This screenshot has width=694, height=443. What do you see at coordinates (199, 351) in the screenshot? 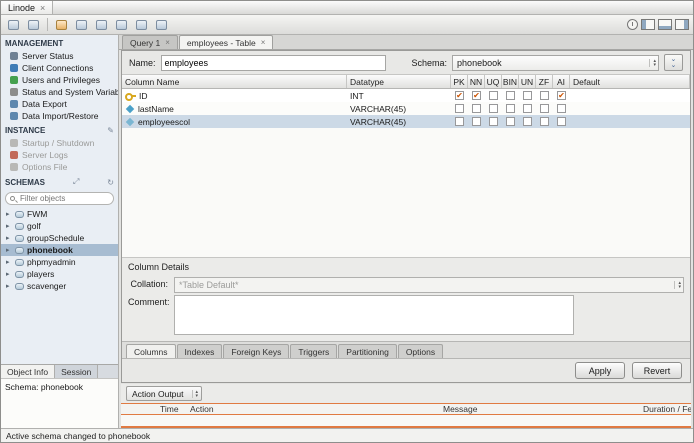
I see `tab-indexes: Indexes` at bounding box center [199, 351].